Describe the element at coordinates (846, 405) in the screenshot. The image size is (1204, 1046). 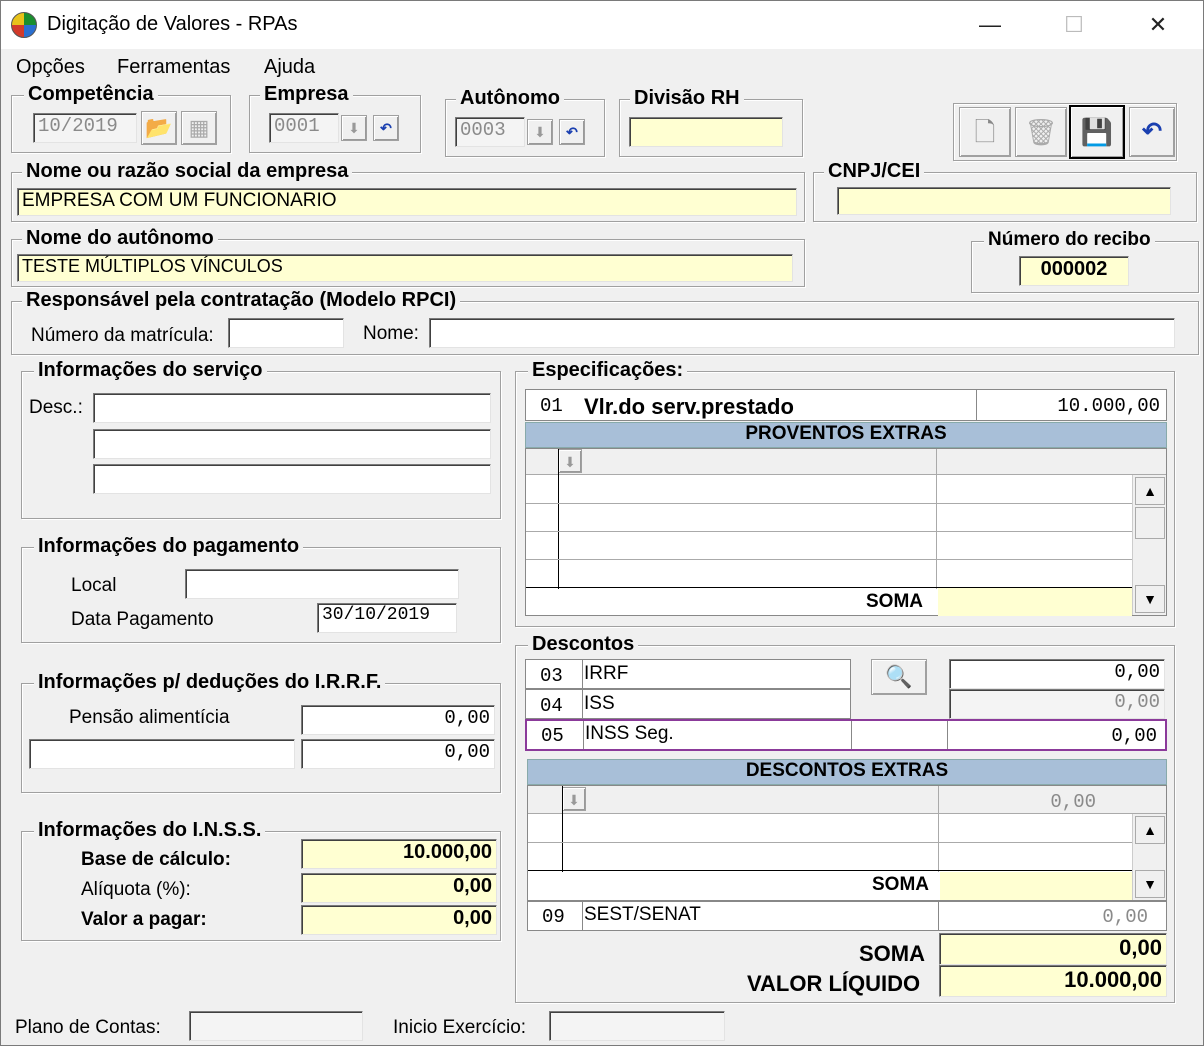
I see `servico-prestado-row: 01 Vlr.do serv.prestado 10.000,00` at that location.